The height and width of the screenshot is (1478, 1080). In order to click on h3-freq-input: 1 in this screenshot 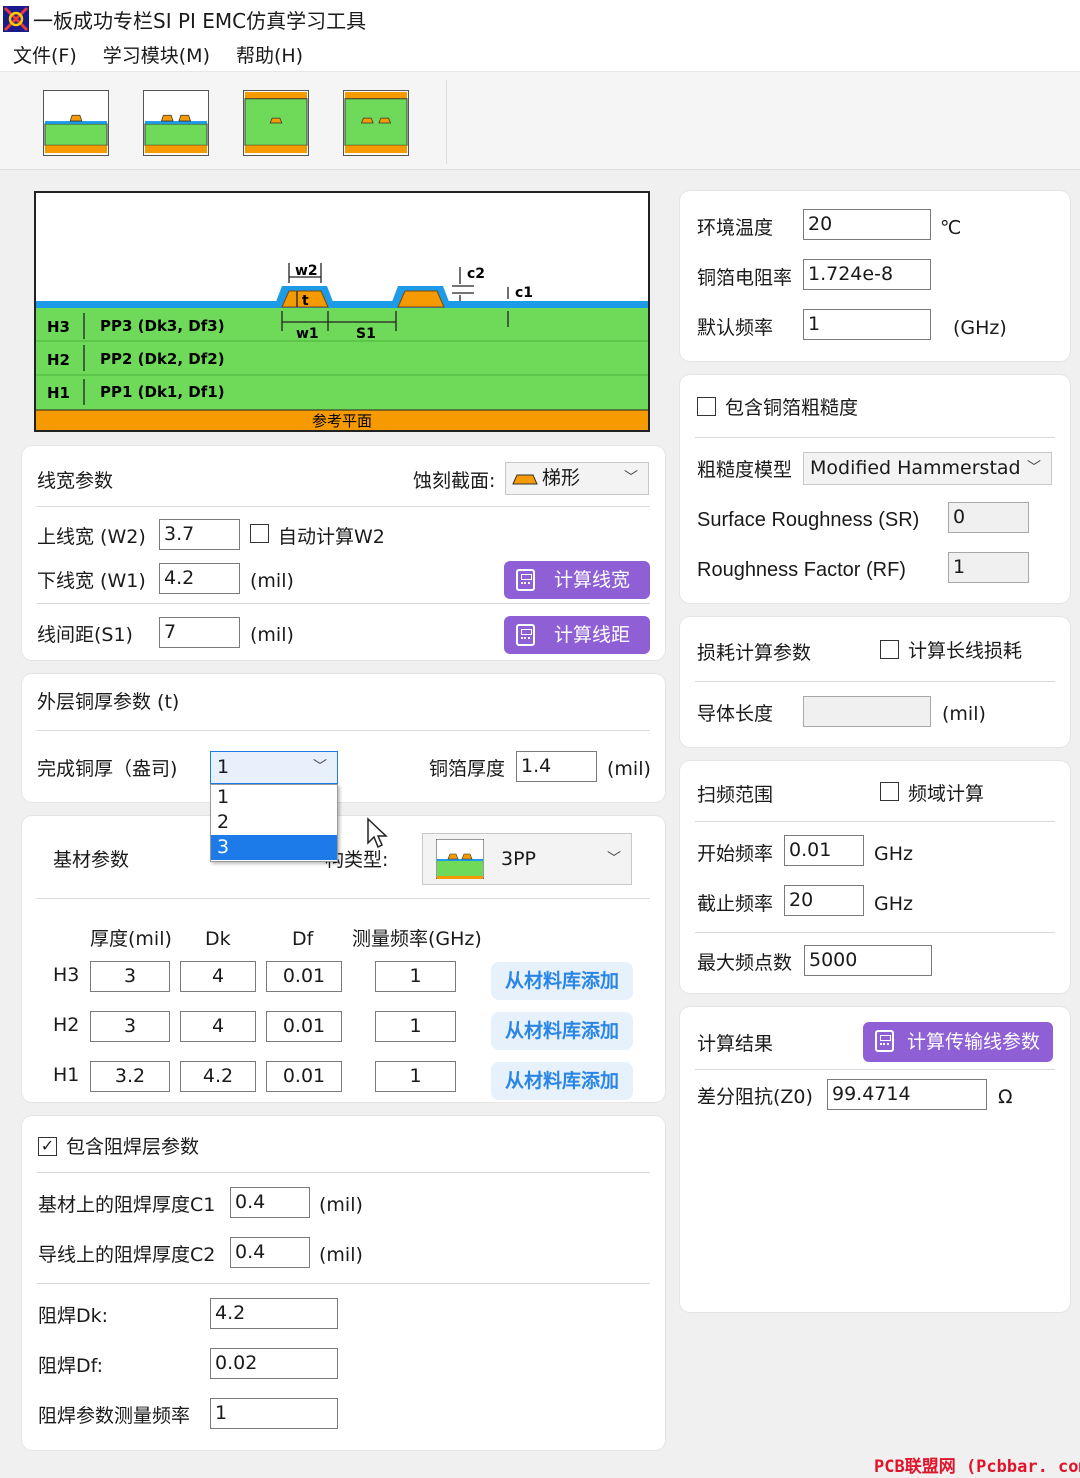, I will do `click(415, 976)`.